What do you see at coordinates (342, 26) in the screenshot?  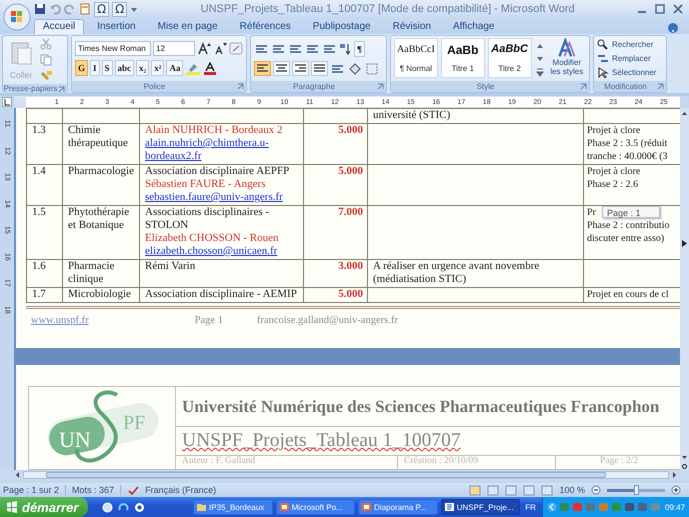 I see `ribbon-tab: Publipostage` at bounding box center [342, 26].